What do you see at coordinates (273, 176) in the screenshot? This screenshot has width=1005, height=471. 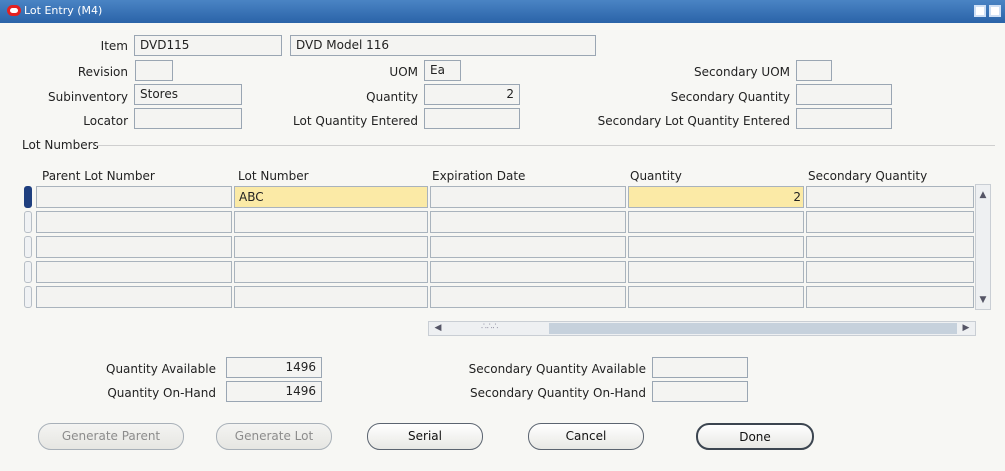 I see `column-header-lot-number: Lot Number` at bounding box center [273, 176].